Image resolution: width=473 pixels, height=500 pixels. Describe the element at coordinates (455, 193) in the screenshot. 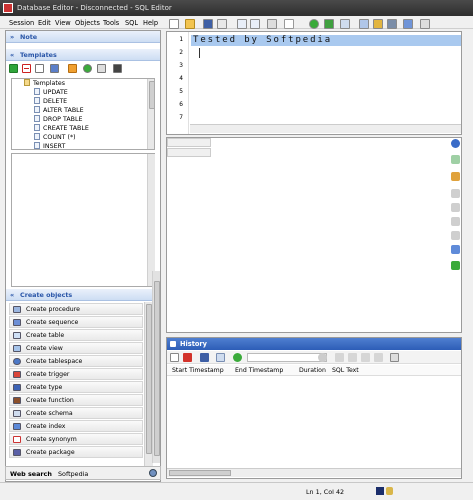

I see `first-record-icon` at that location.